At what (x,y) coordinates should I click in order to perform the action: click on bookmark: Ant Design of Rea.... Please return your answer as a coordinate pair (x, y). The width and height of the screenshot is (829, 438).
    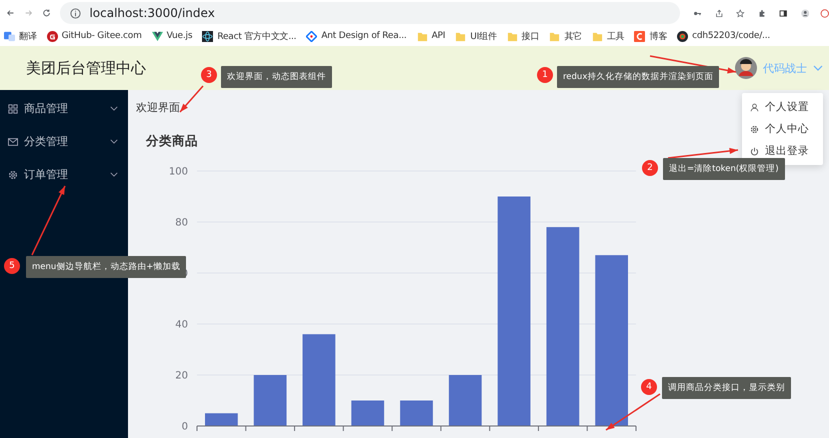
    Looking at the image, I should click on (356, 36).